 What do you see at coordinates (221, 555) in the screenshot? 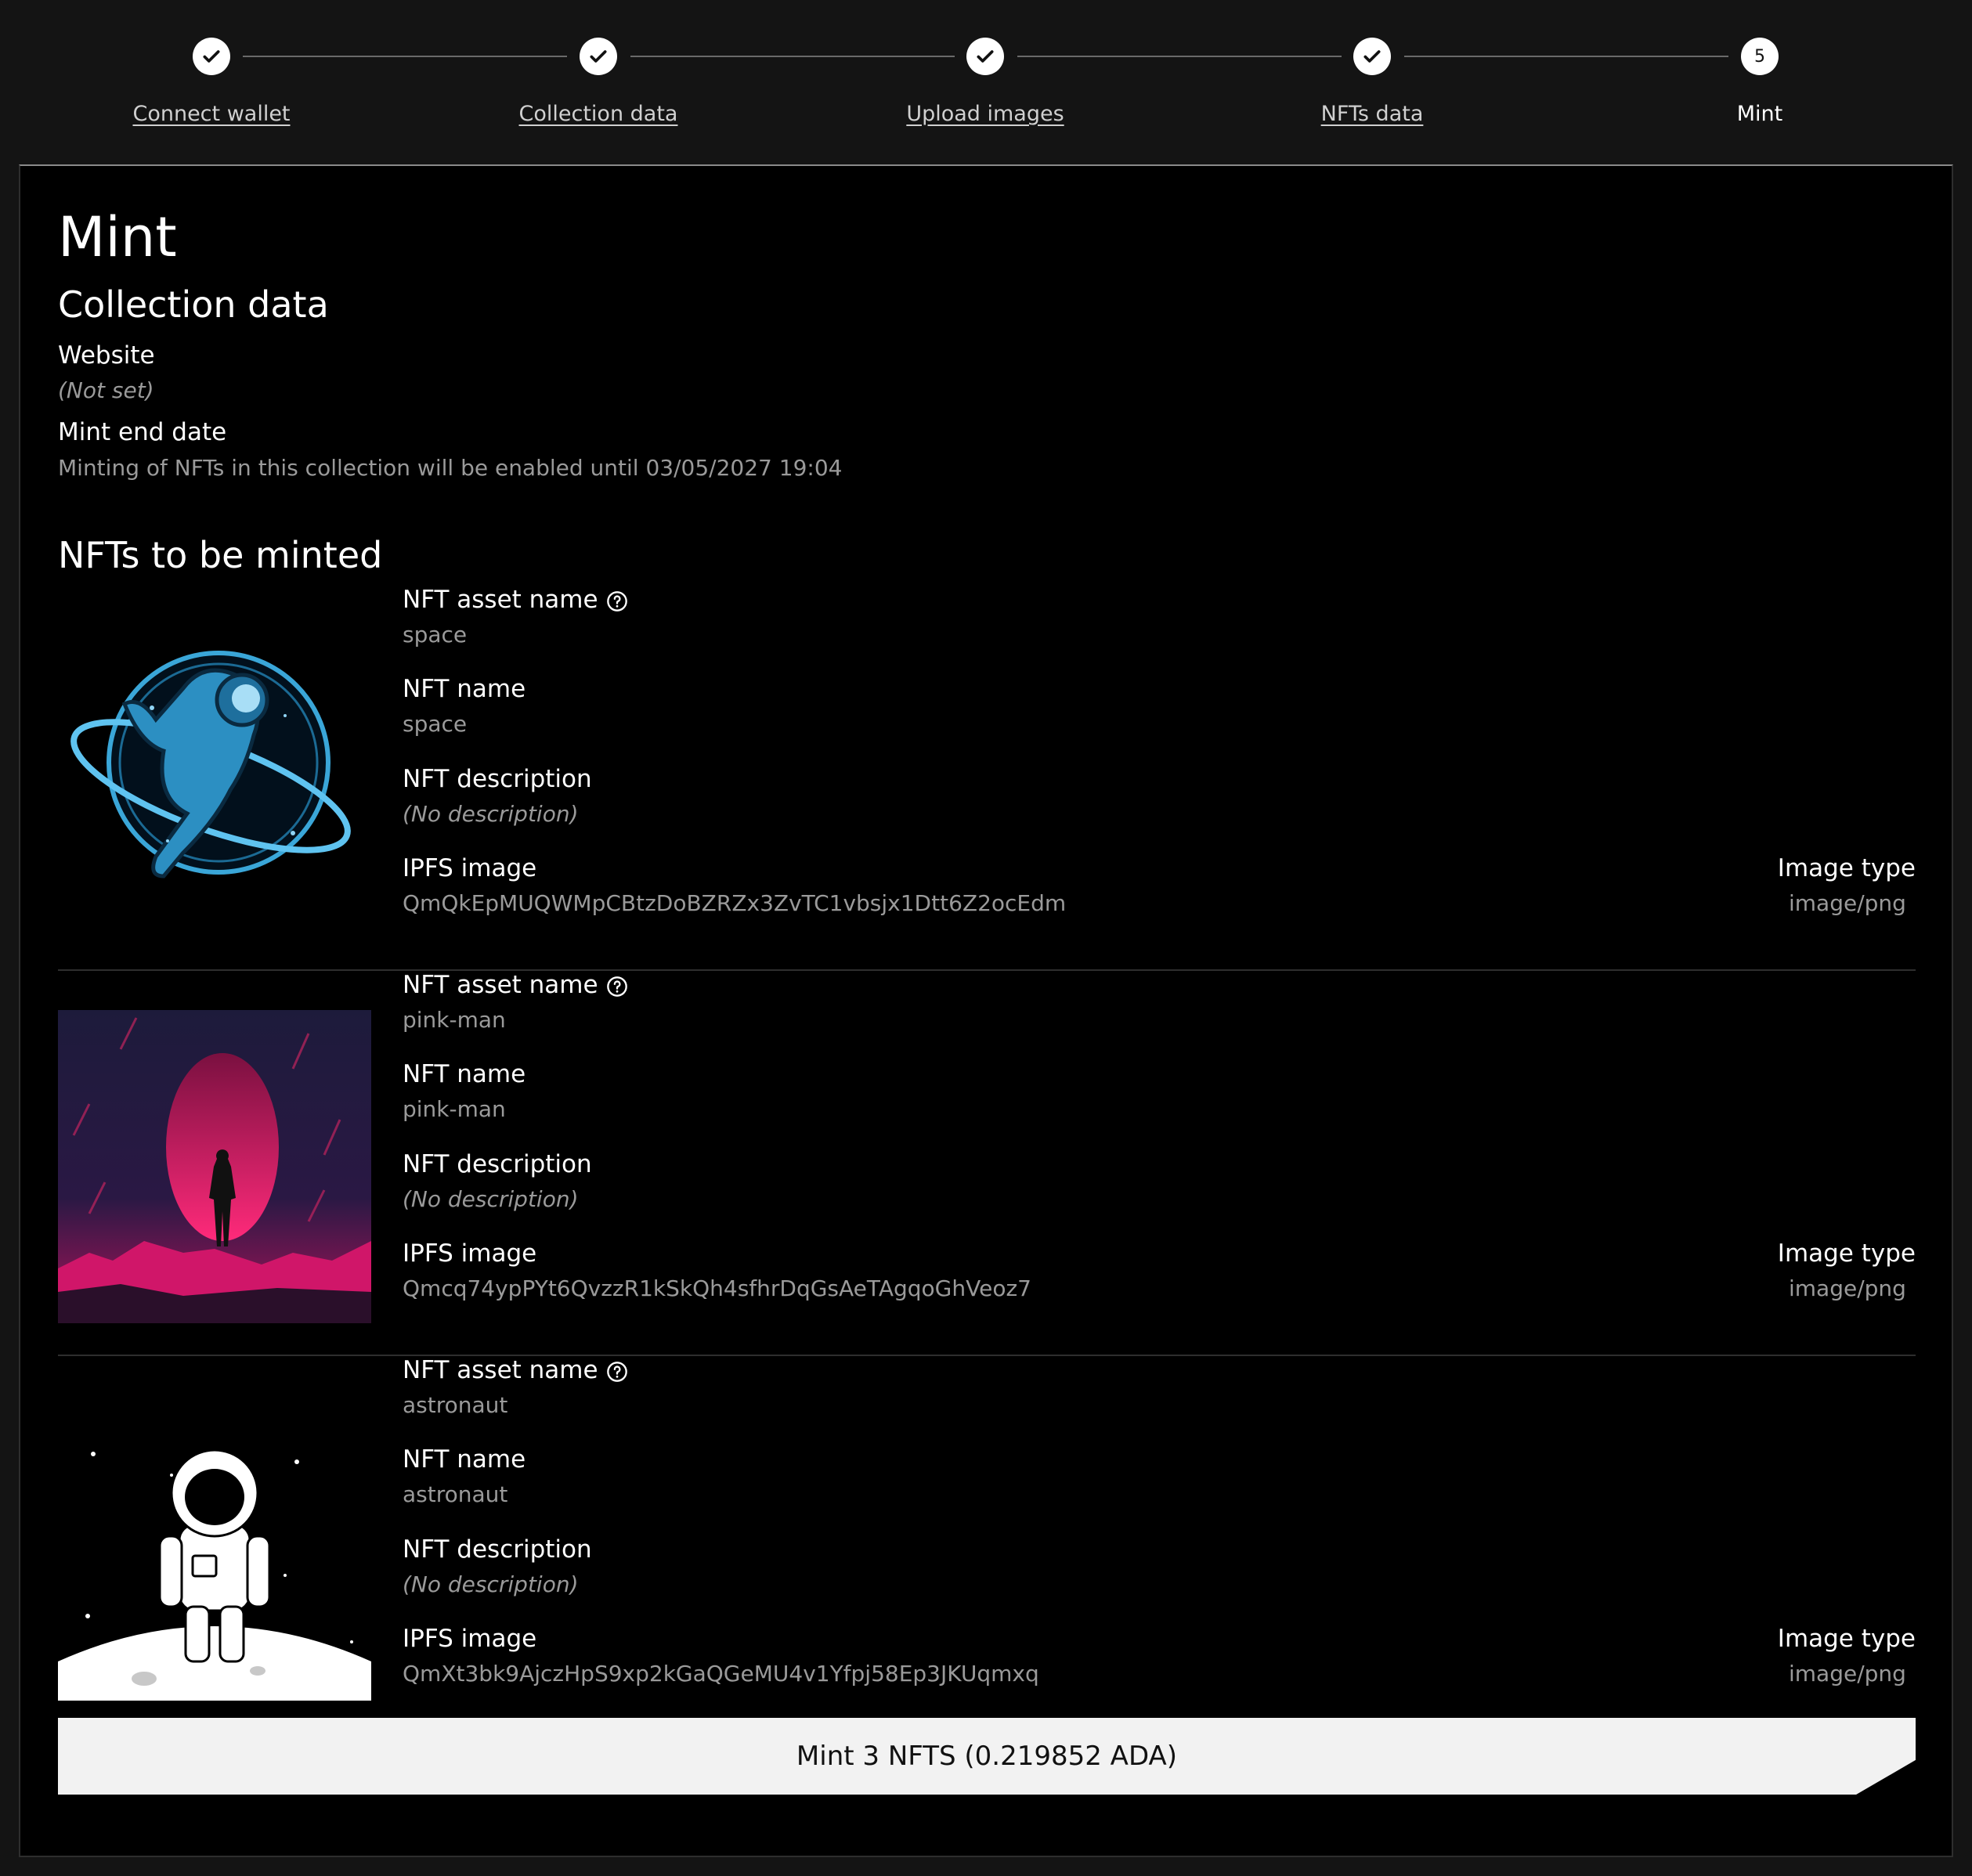
I see `nfts-heading: NFTs to be minted` at bounding box center [221, 555].